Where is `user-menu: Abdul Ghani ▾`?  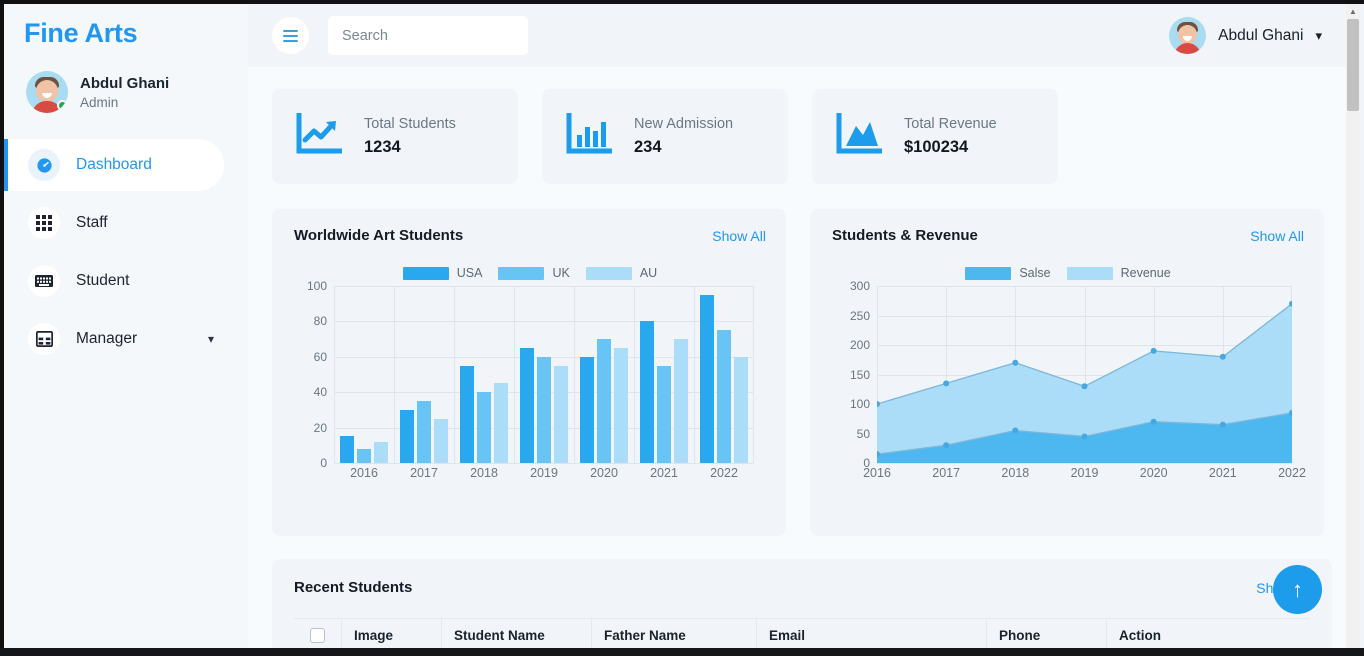 user-menu: Abdul Ghani ▾ is located at coordinates (1245, 35).